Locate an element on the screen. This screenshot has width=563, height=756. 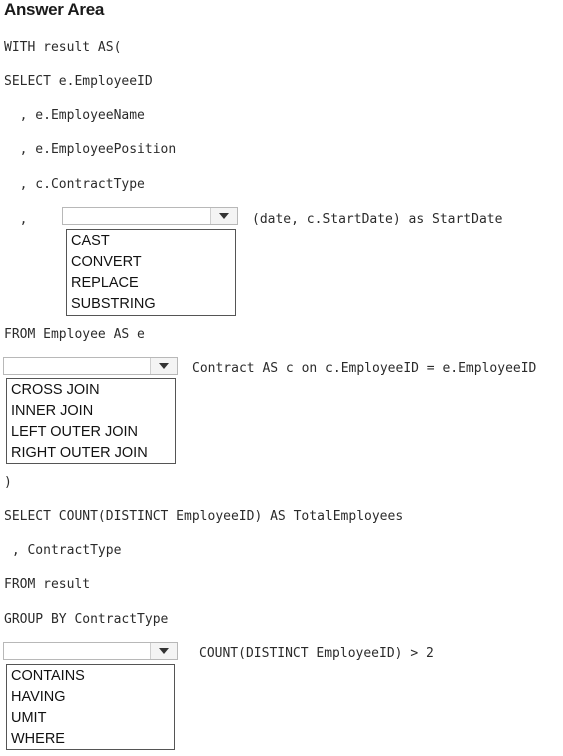
filter-clause-dropdown is located at coordinates (90, 651).